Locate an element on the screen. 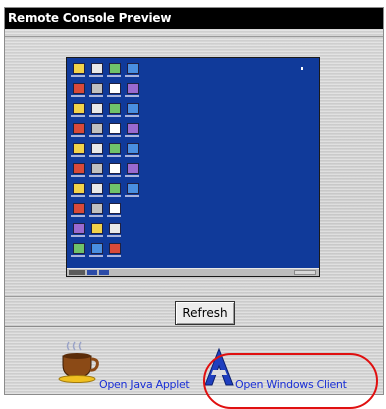  java-coffee-cup-icon is located at coordinates (79, 362).